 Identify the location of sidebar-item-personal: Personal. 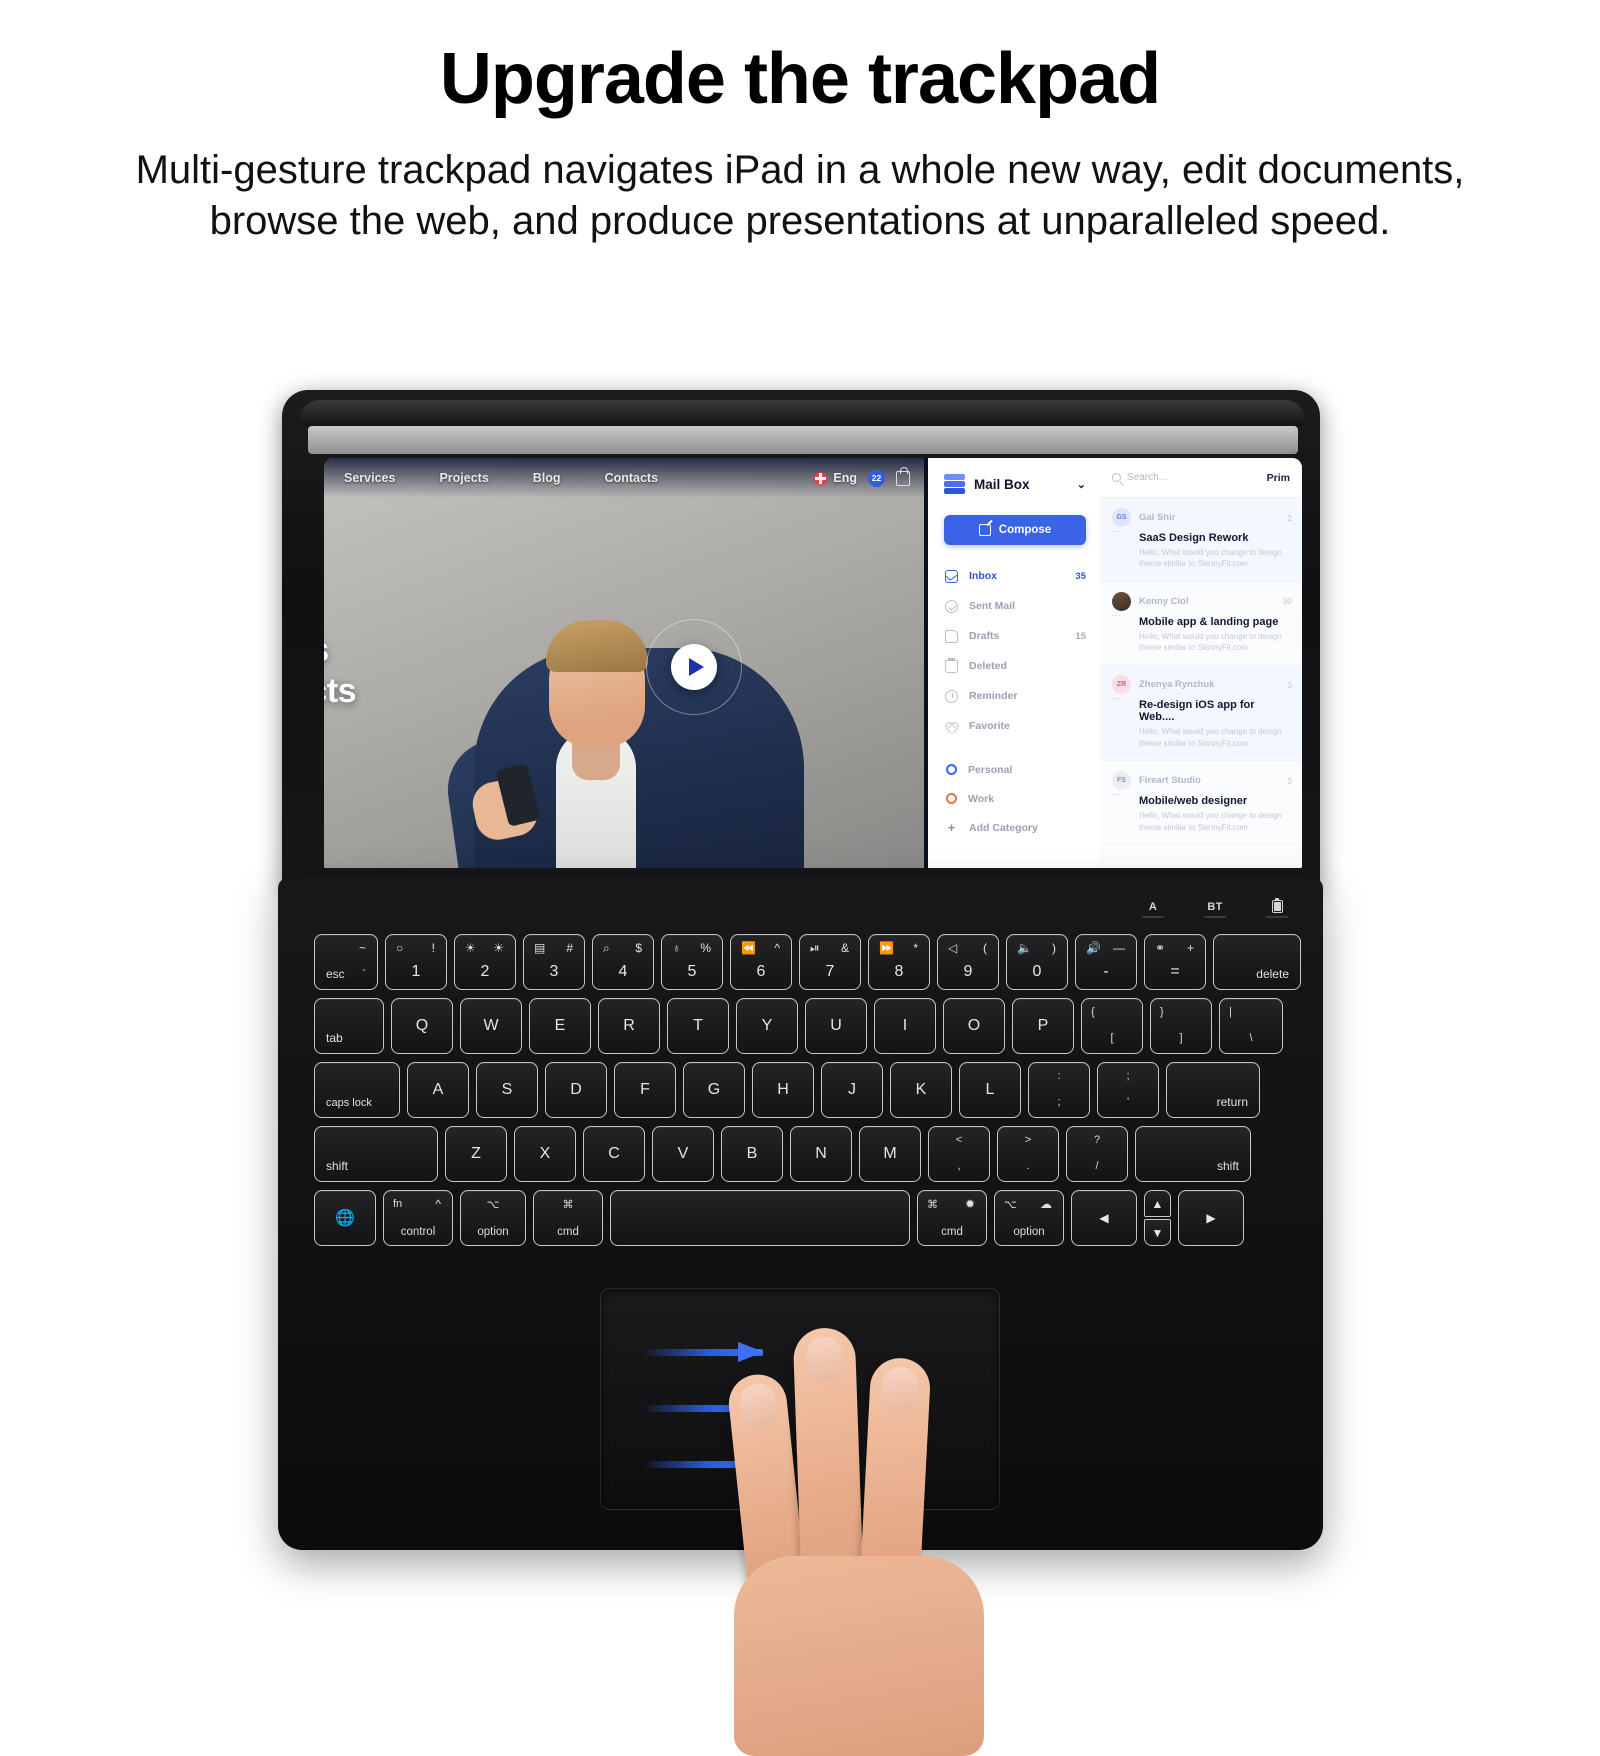
(1014, 769).